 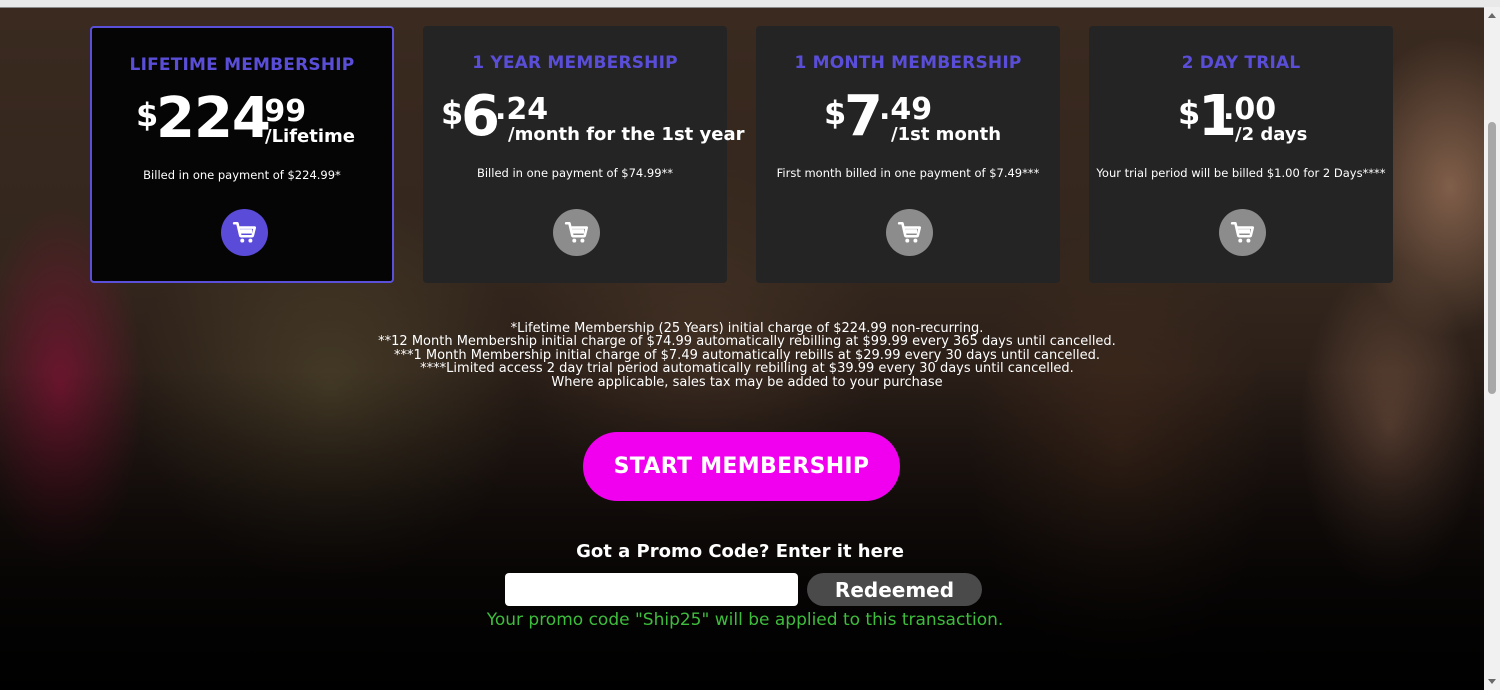 What do you see at coordinates (522, 109) in the screenshot?
I see `price-decimal: .24` at bounding box center [522, 109].